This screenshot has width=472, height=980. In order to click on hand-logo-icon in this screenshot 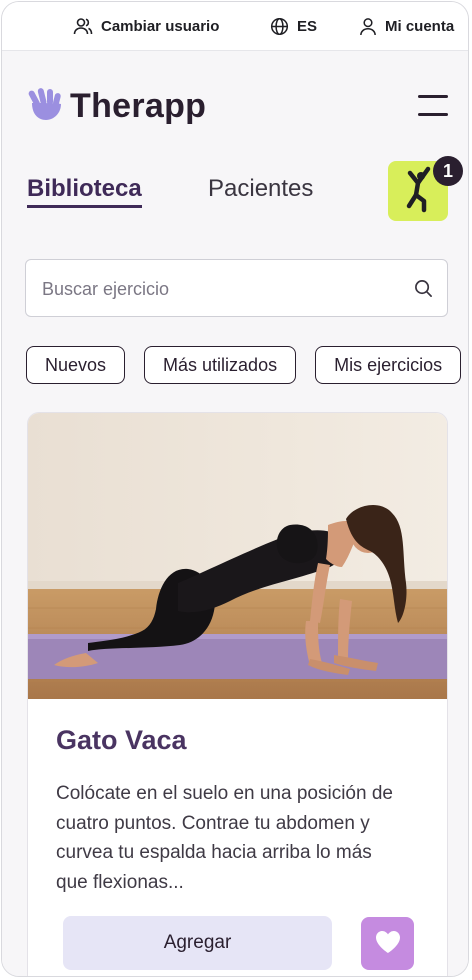, I will do `click(46, 106)`.